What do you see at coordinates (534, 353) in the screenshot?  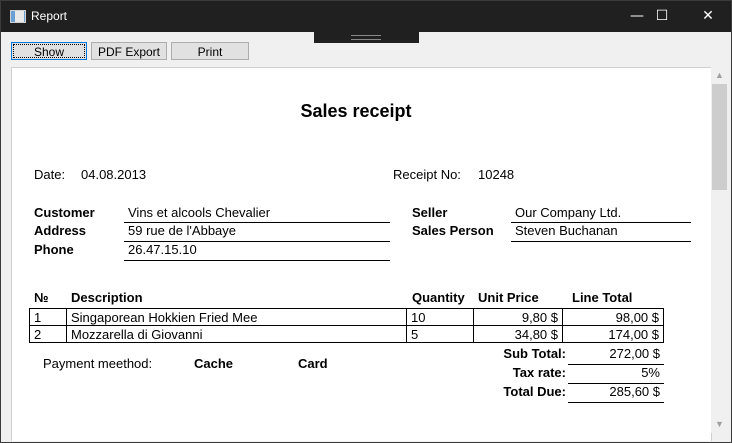 I see `sub-total-label: Sub Total:` at bounding box center [534, 353].